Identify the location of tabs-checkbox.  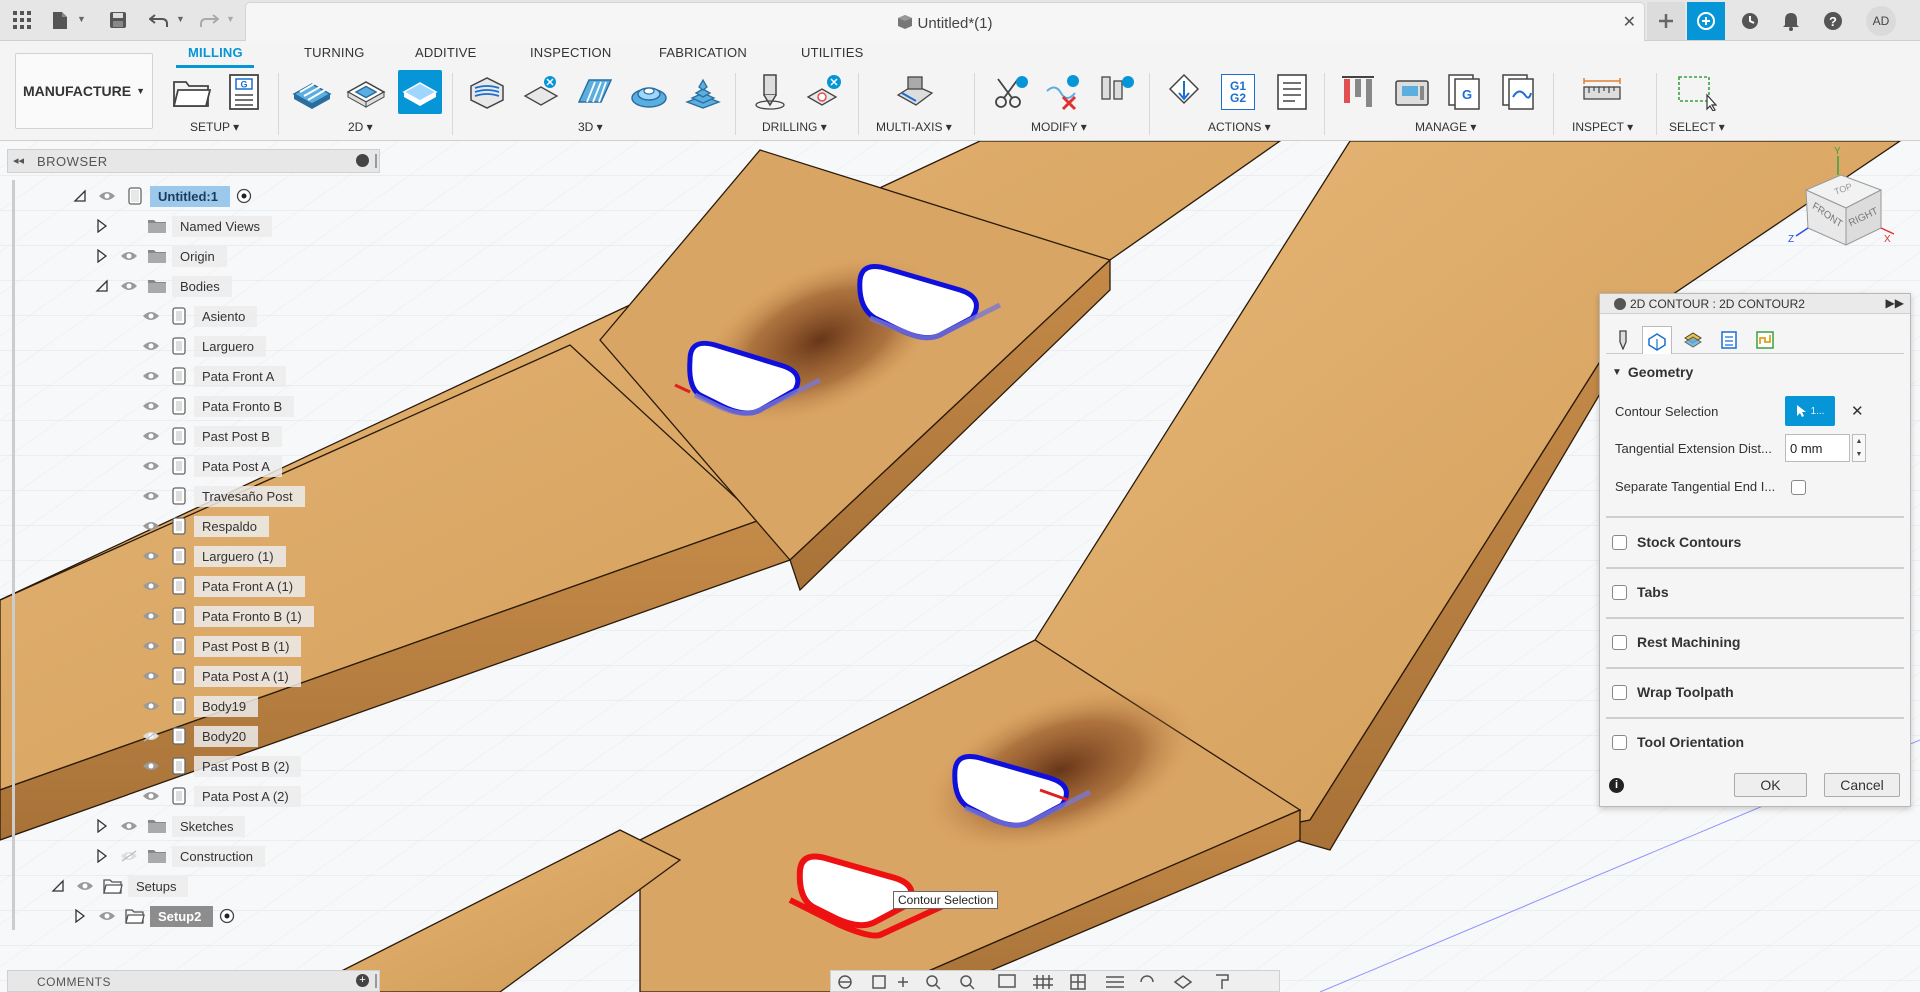
(1619, 592).